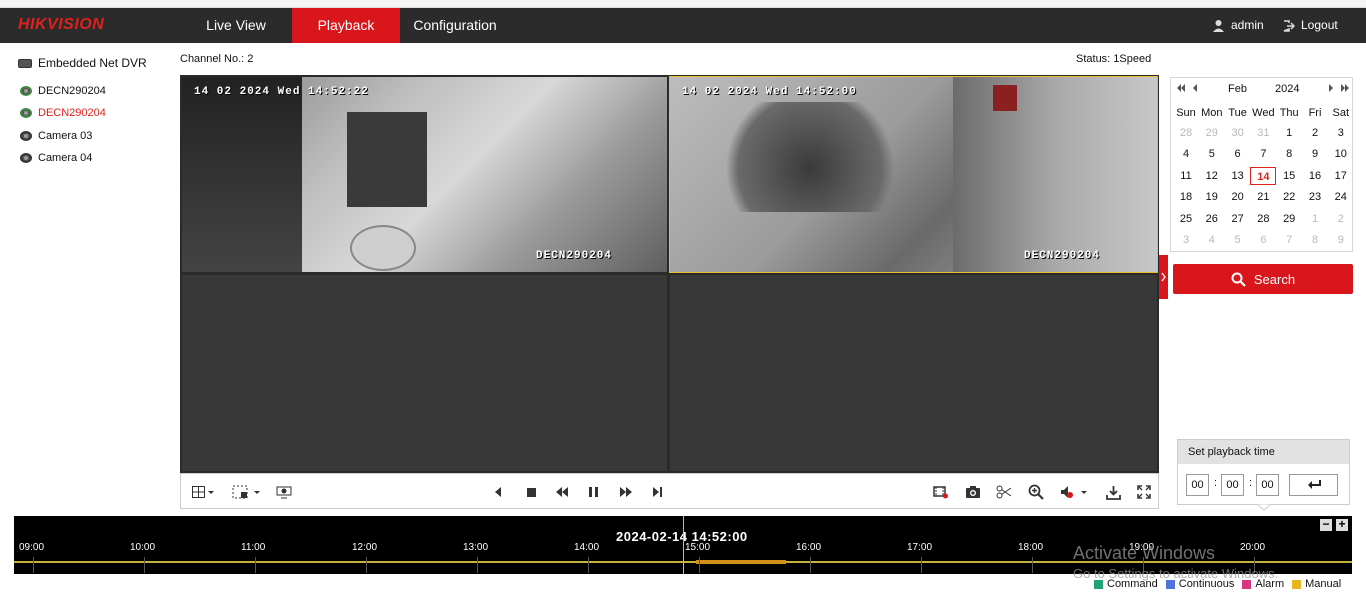  What do you see at coordinates (1186, 219) in the screenshot?
I see `calendar-day: 25` at bounding box center [1186, 219].